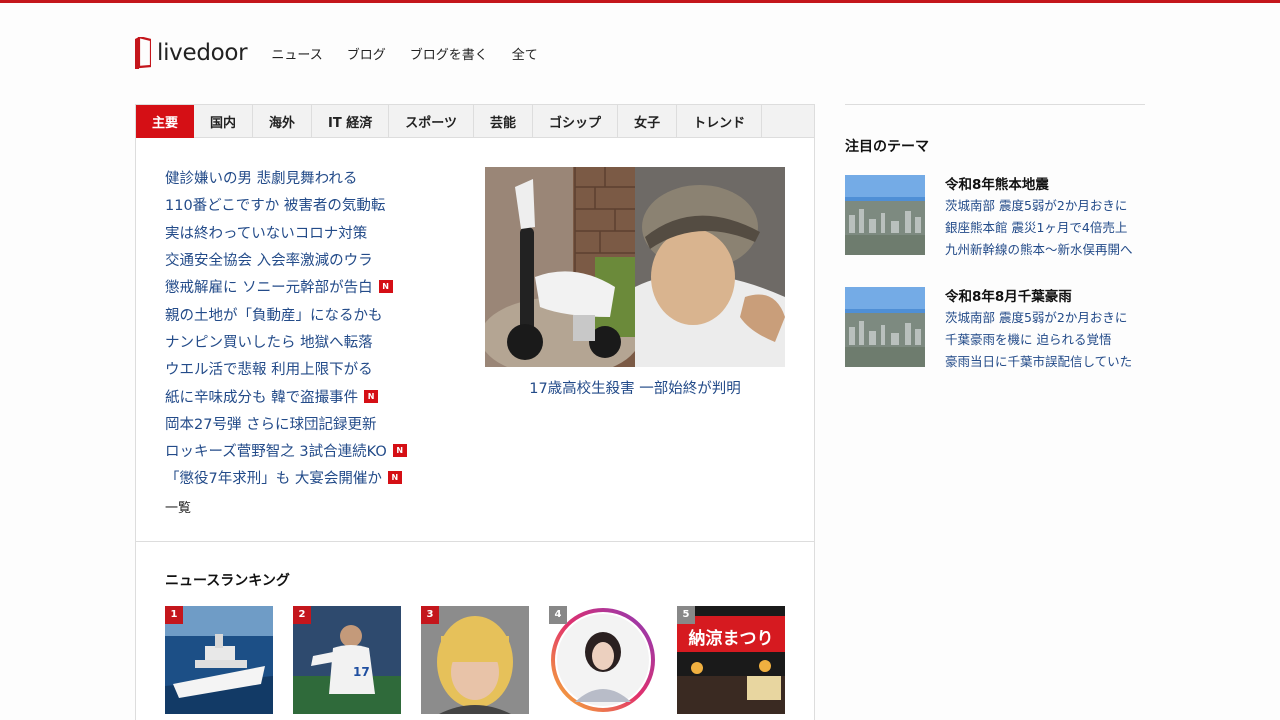  What do you see at coordinates (283, 121) in the screenshot?
I see `tab-world: 海外` at bounding box center [283, 121].